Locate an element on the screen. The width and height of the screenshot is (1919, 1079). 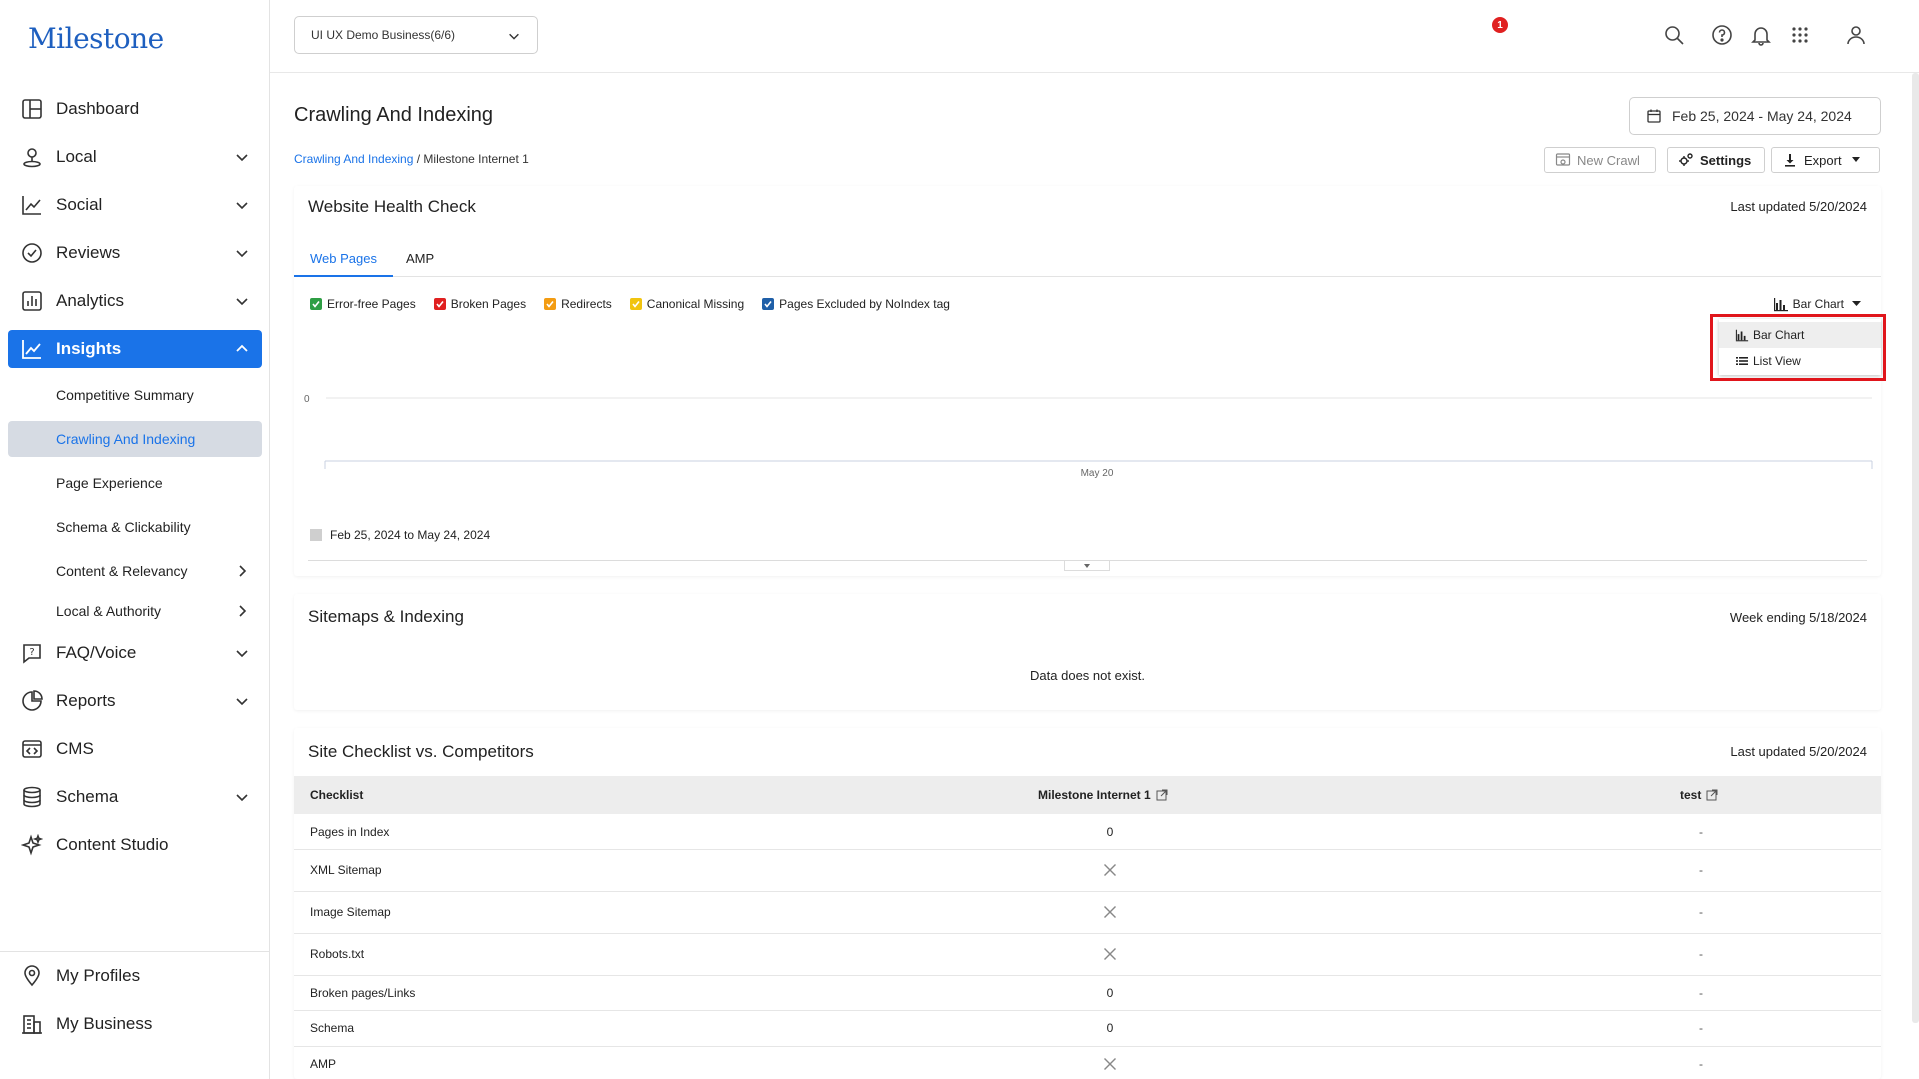
nav-label: Reports is located at coordinates (86, 700).